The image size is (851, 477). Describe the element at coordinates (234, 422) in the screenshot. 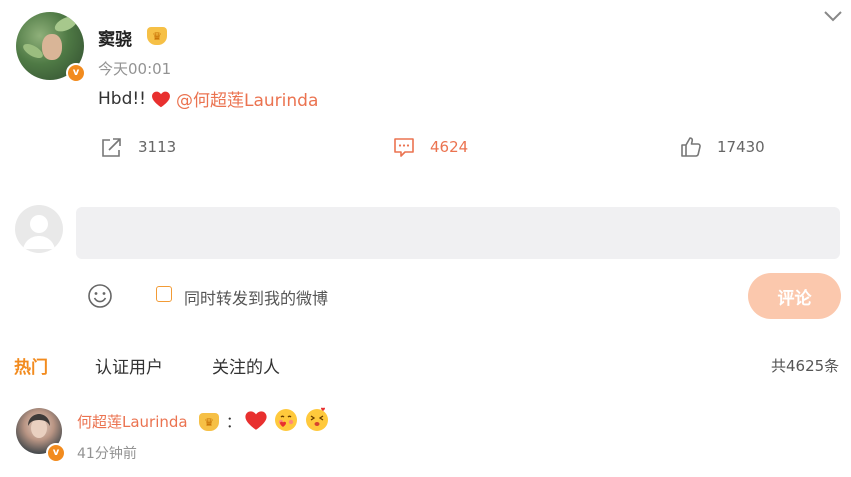

I see `comment-colon: ：` at that location.